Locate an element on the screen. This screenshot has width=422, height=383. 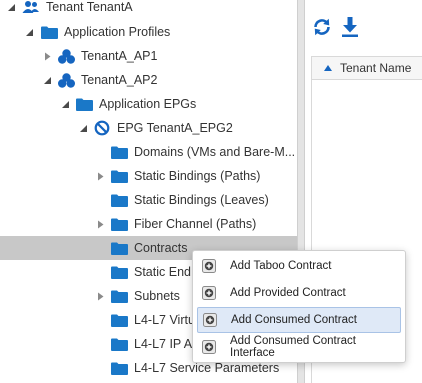
tree-item-static-bindings-leaves: Static Bindings (Leaves) is located at coordinates (149, 200).